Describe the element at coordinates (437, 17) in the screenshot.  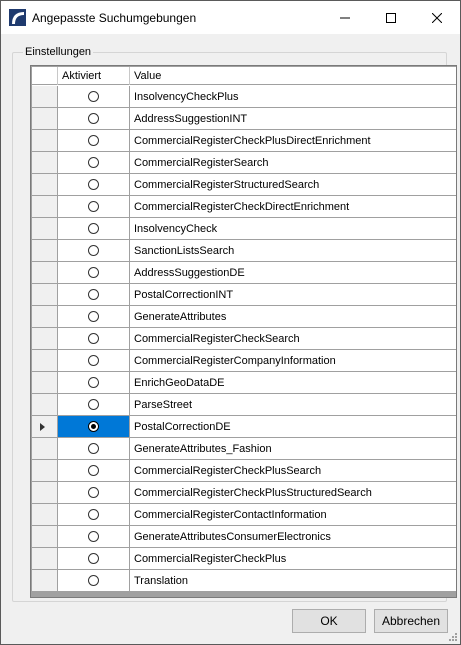
I see `close-button` at that location.